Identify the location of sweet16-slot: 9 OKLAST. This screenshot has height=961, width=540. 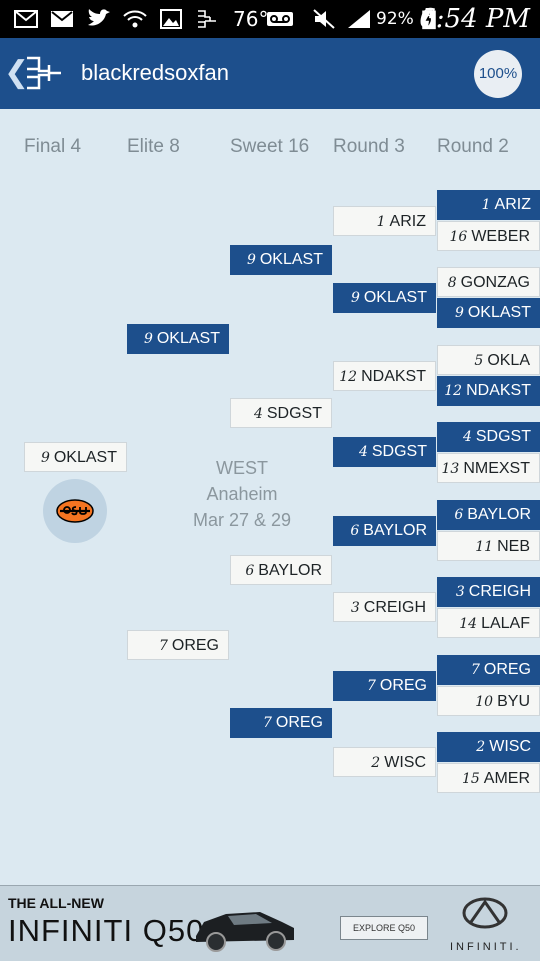
(281, 260).